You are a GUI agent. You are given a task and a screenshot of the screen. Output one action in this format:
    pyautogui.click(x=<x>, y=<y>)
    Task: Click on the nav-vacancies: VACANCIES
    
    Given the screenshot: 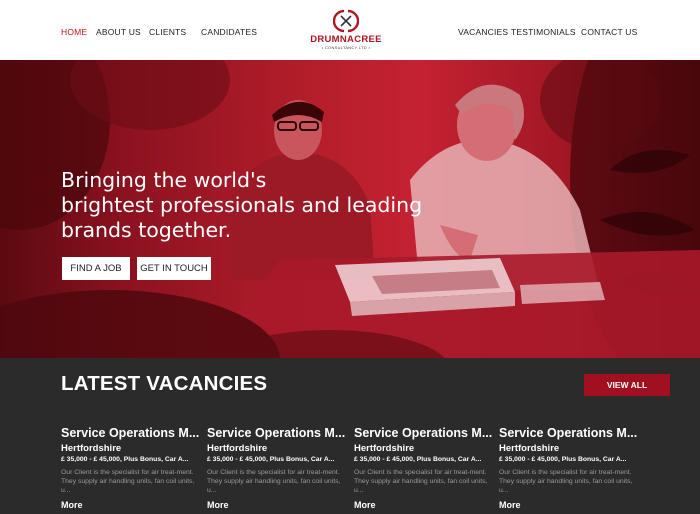 What is the action you would take?
    pyautogui.click(x=483, y=32)
    